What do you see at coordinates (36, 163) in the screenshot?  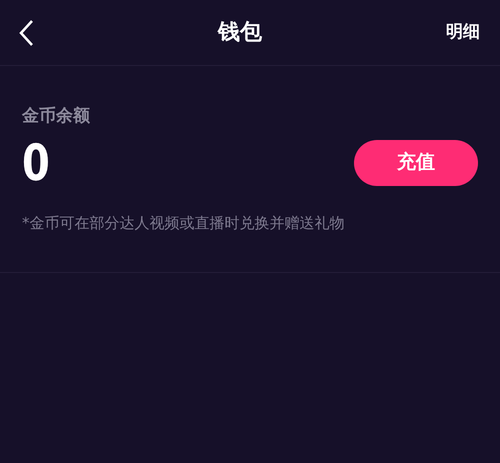 I see `balance-amount: 0` at bounding box center [36, 163].